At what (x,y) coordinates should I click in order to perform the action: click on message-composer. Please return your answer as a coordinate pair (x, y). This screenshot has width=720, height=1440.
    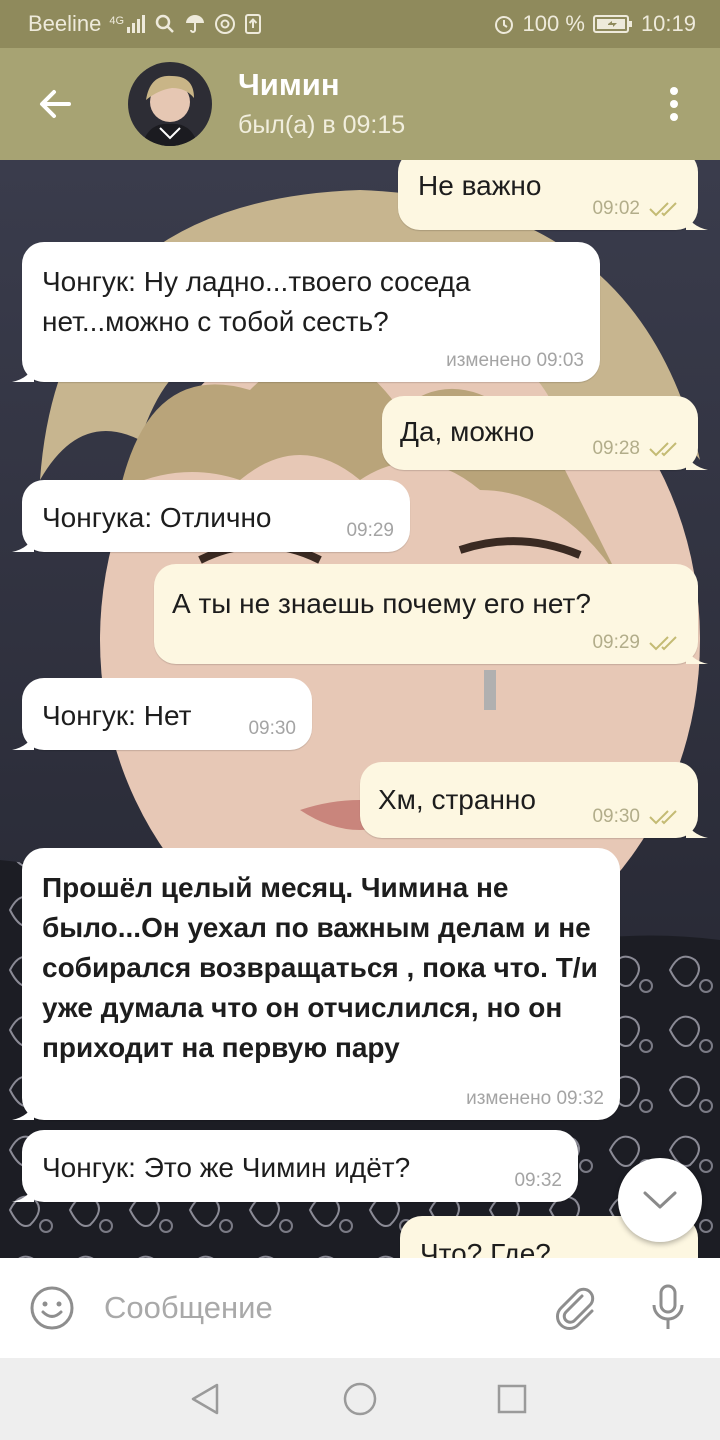
    Looking at the image, I should click on (360, 1308).